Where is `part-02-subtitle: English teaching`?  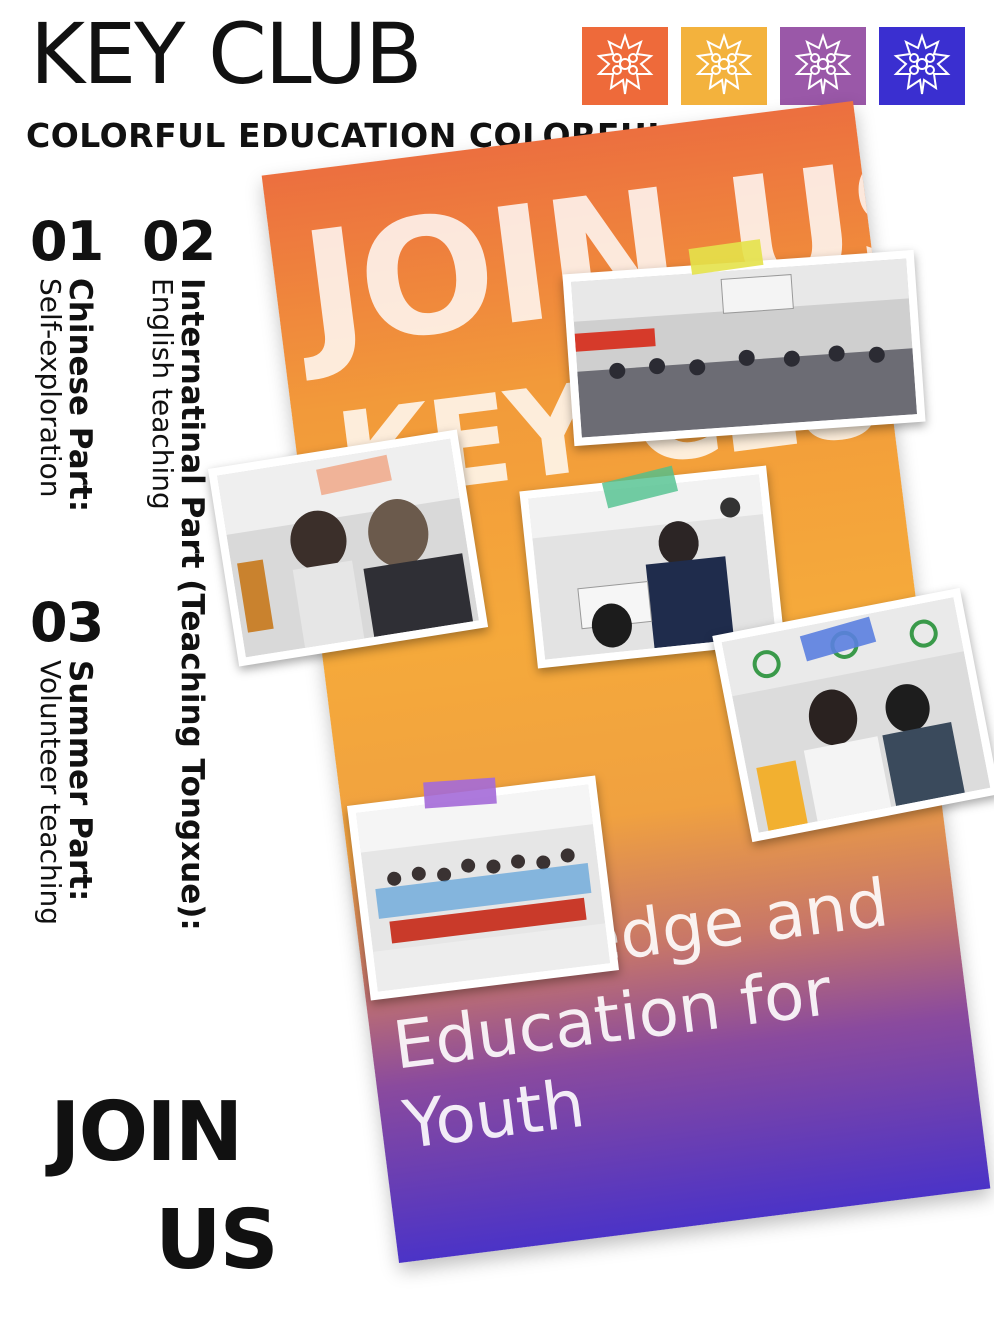
part-02-subtitle: English teaching is located at coordinates (162, 394).